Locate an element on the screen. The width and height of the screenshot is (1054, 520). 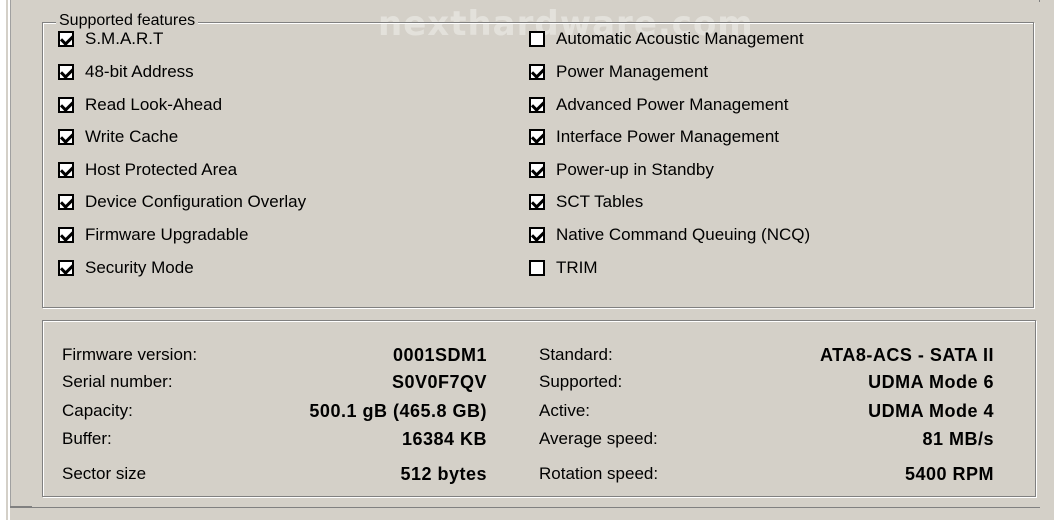
info-value: 512 bytes is located at coordinates (443, 474).